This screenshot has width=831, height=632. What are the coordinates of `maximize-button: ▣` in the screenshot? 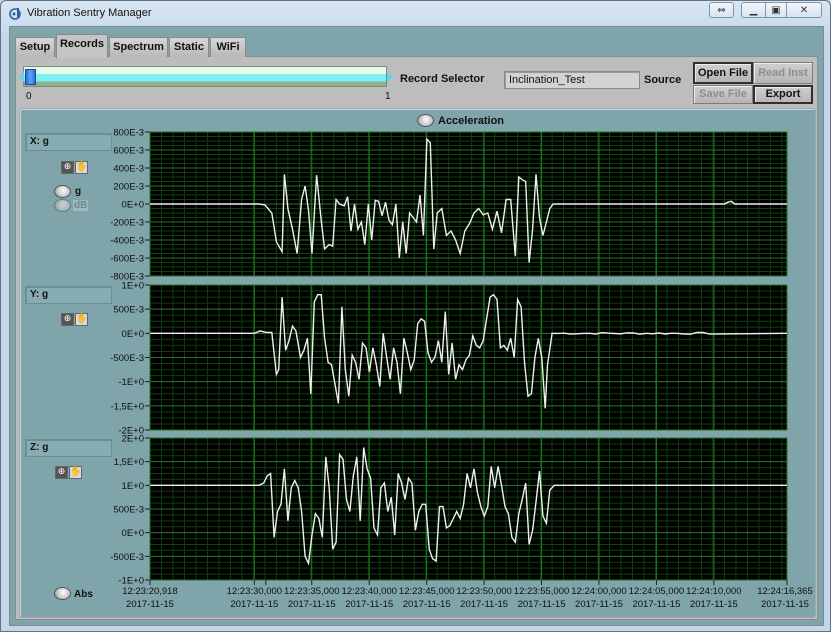 It's located at (776, 10).